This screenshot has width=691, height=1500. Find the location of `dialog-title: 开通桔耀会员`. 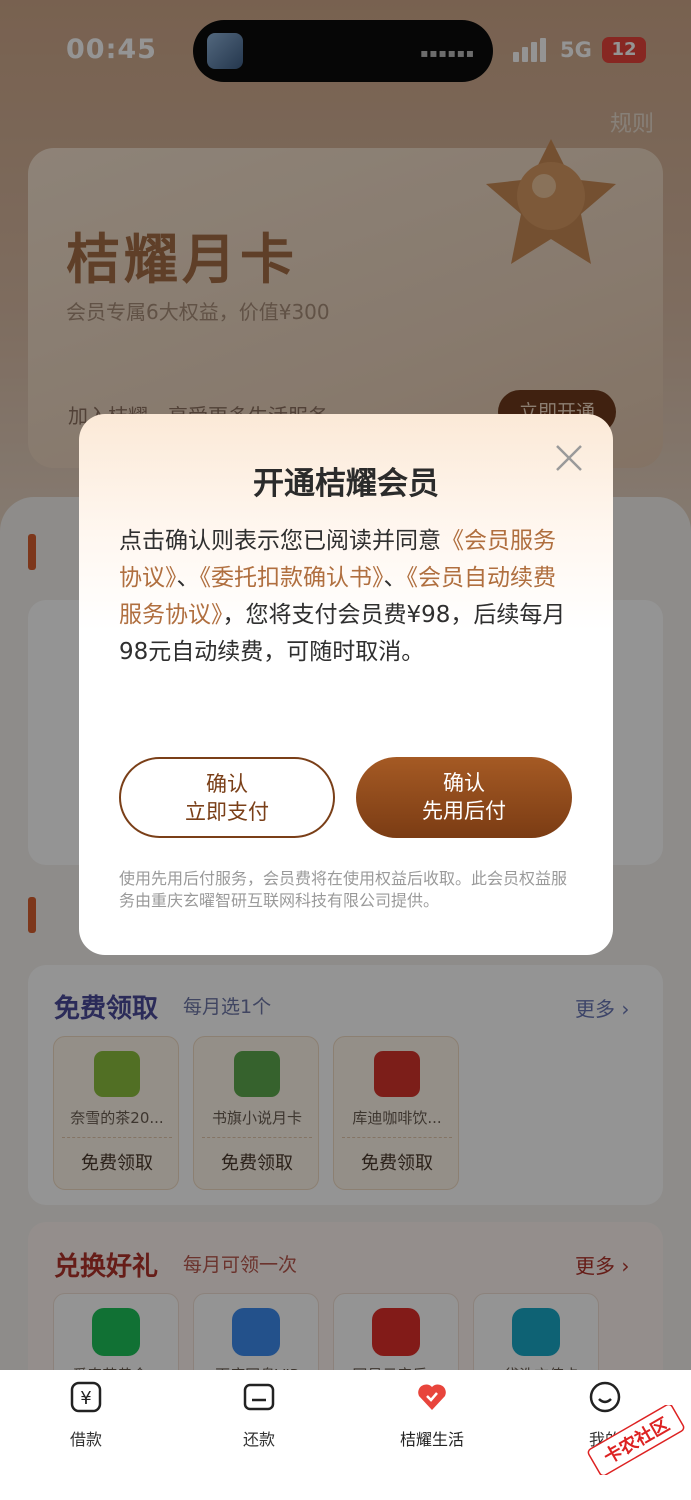

dialog-title: 开通桔耀会员 is located at coordinates (346, 484).